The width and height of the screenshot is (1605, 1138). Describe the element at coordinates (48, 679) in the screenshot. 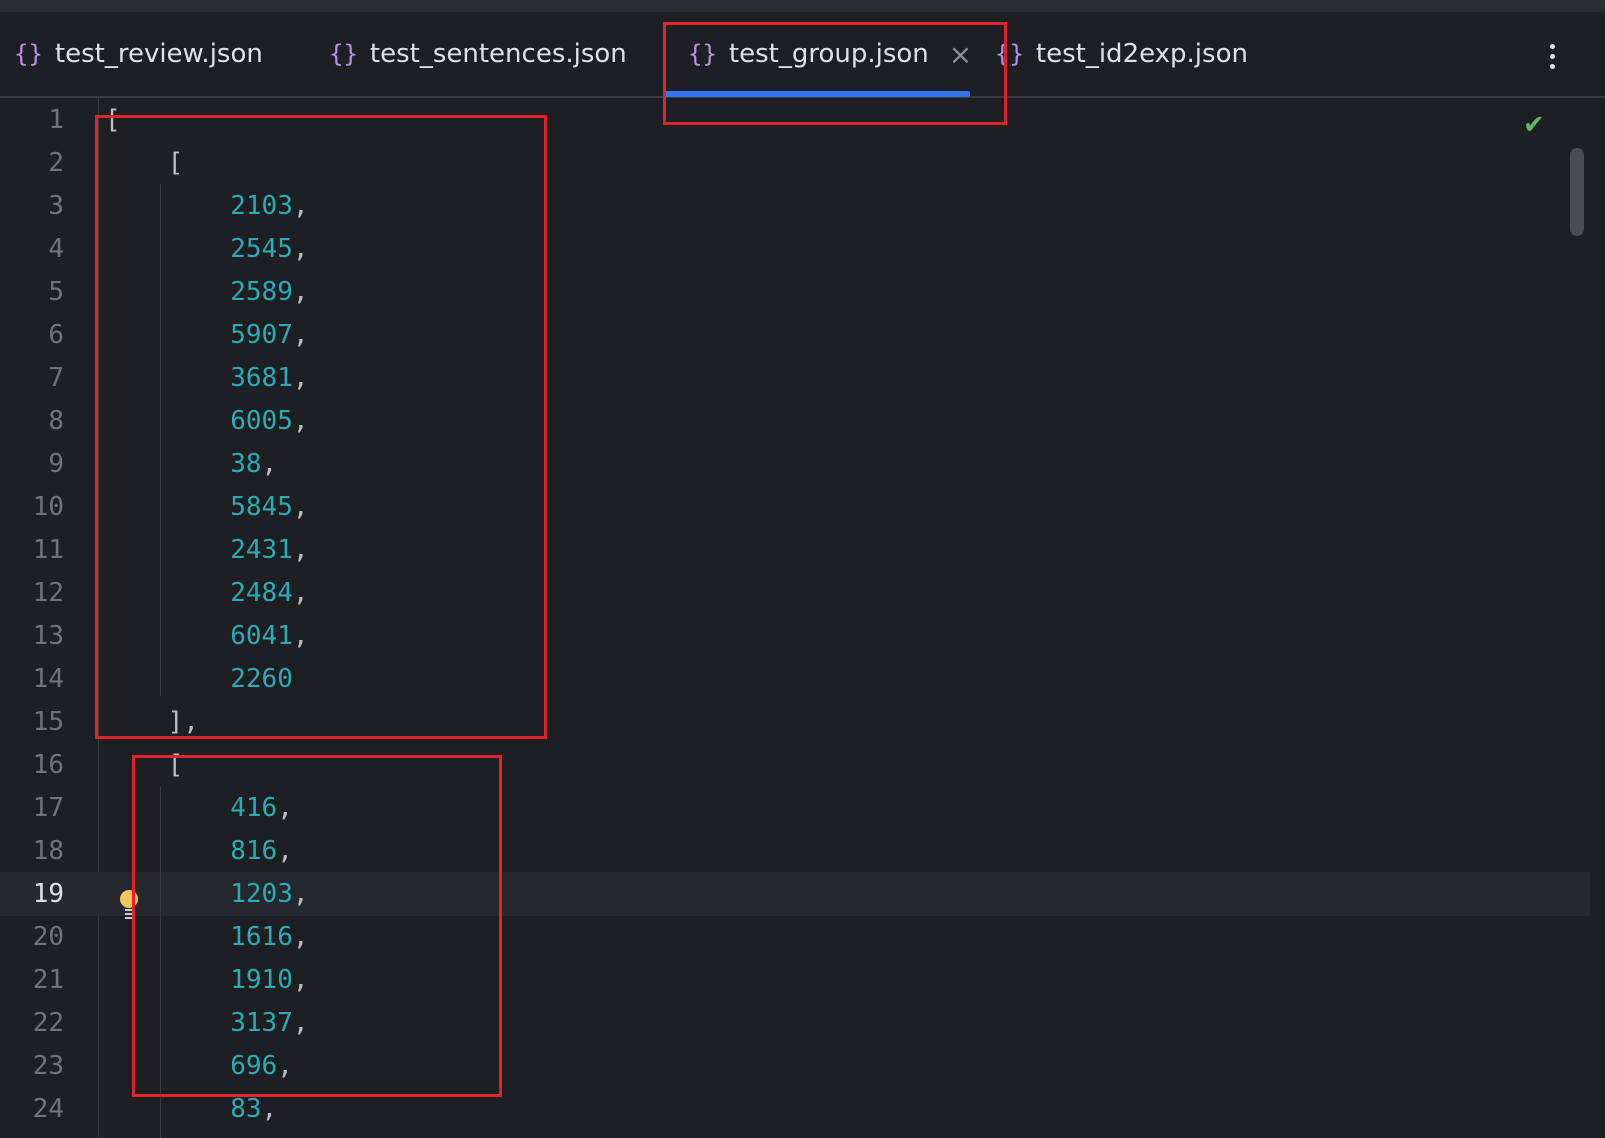

I see `line-number: 14` at that location.